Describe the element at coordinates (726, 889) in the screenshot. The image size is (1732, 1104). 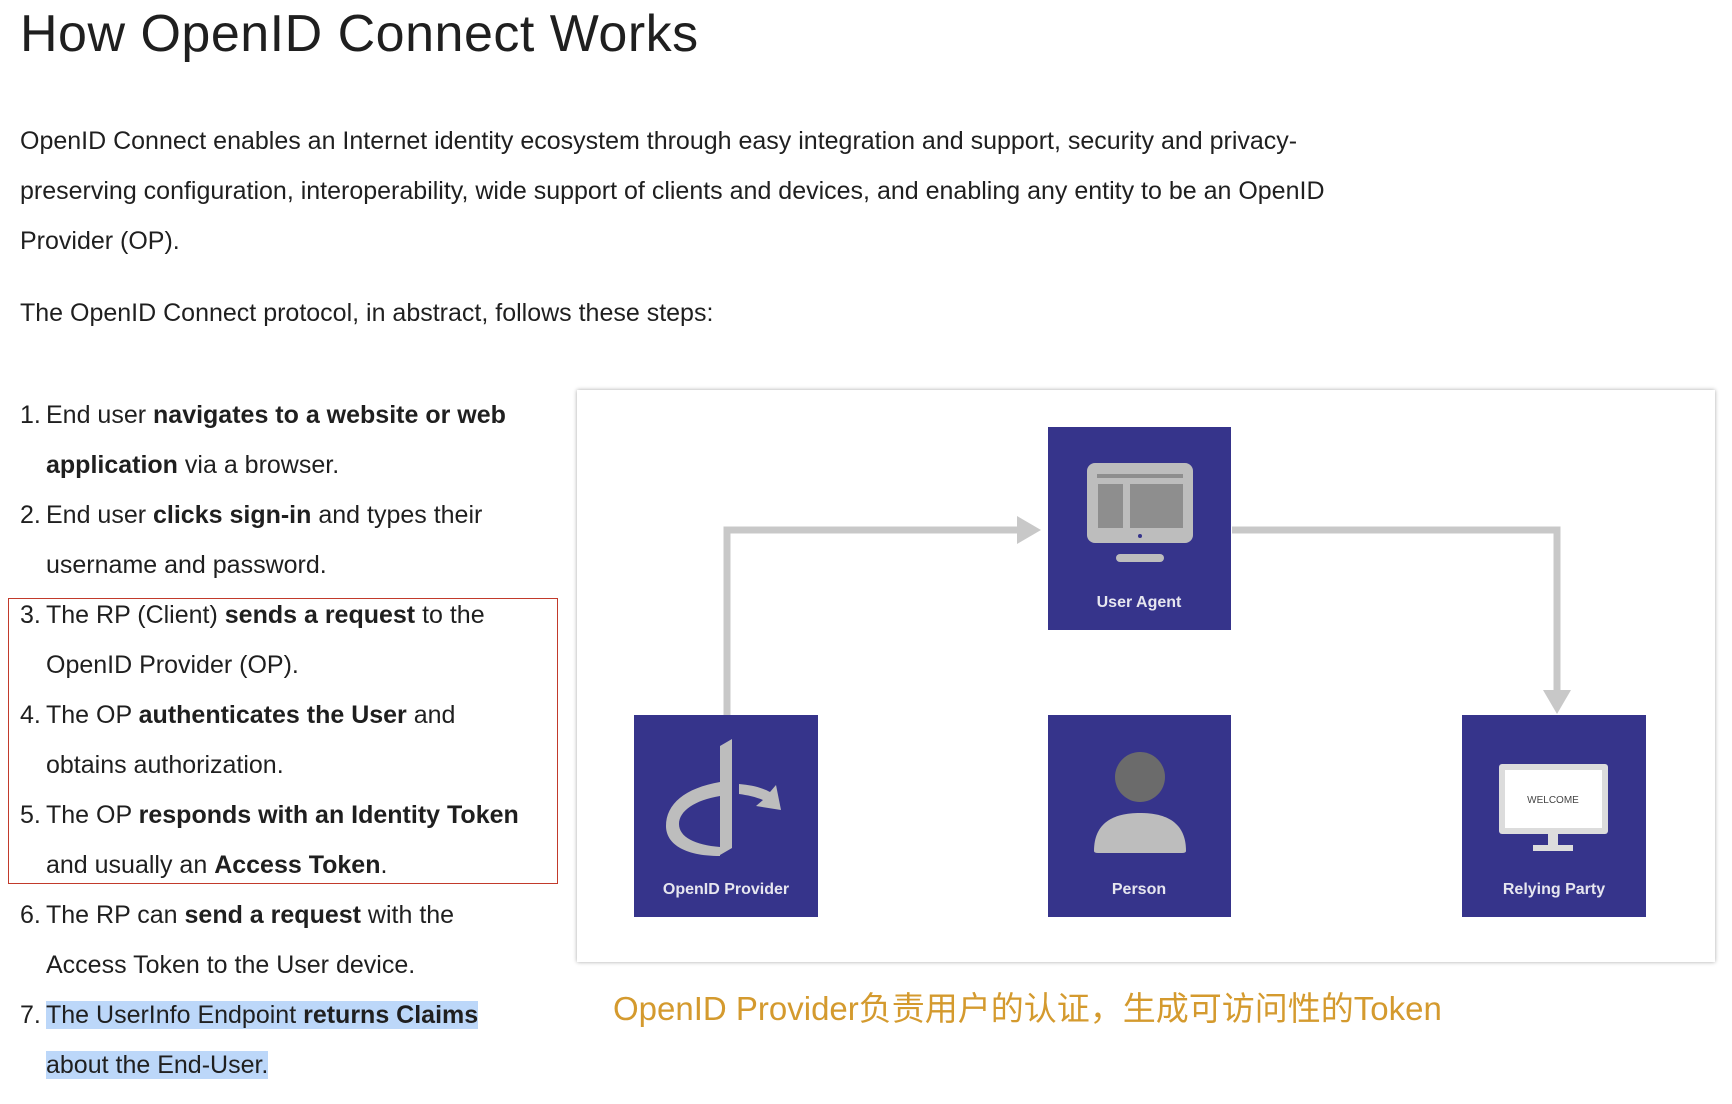
I see `openid-provider-label: OpenID Provider` at that location.